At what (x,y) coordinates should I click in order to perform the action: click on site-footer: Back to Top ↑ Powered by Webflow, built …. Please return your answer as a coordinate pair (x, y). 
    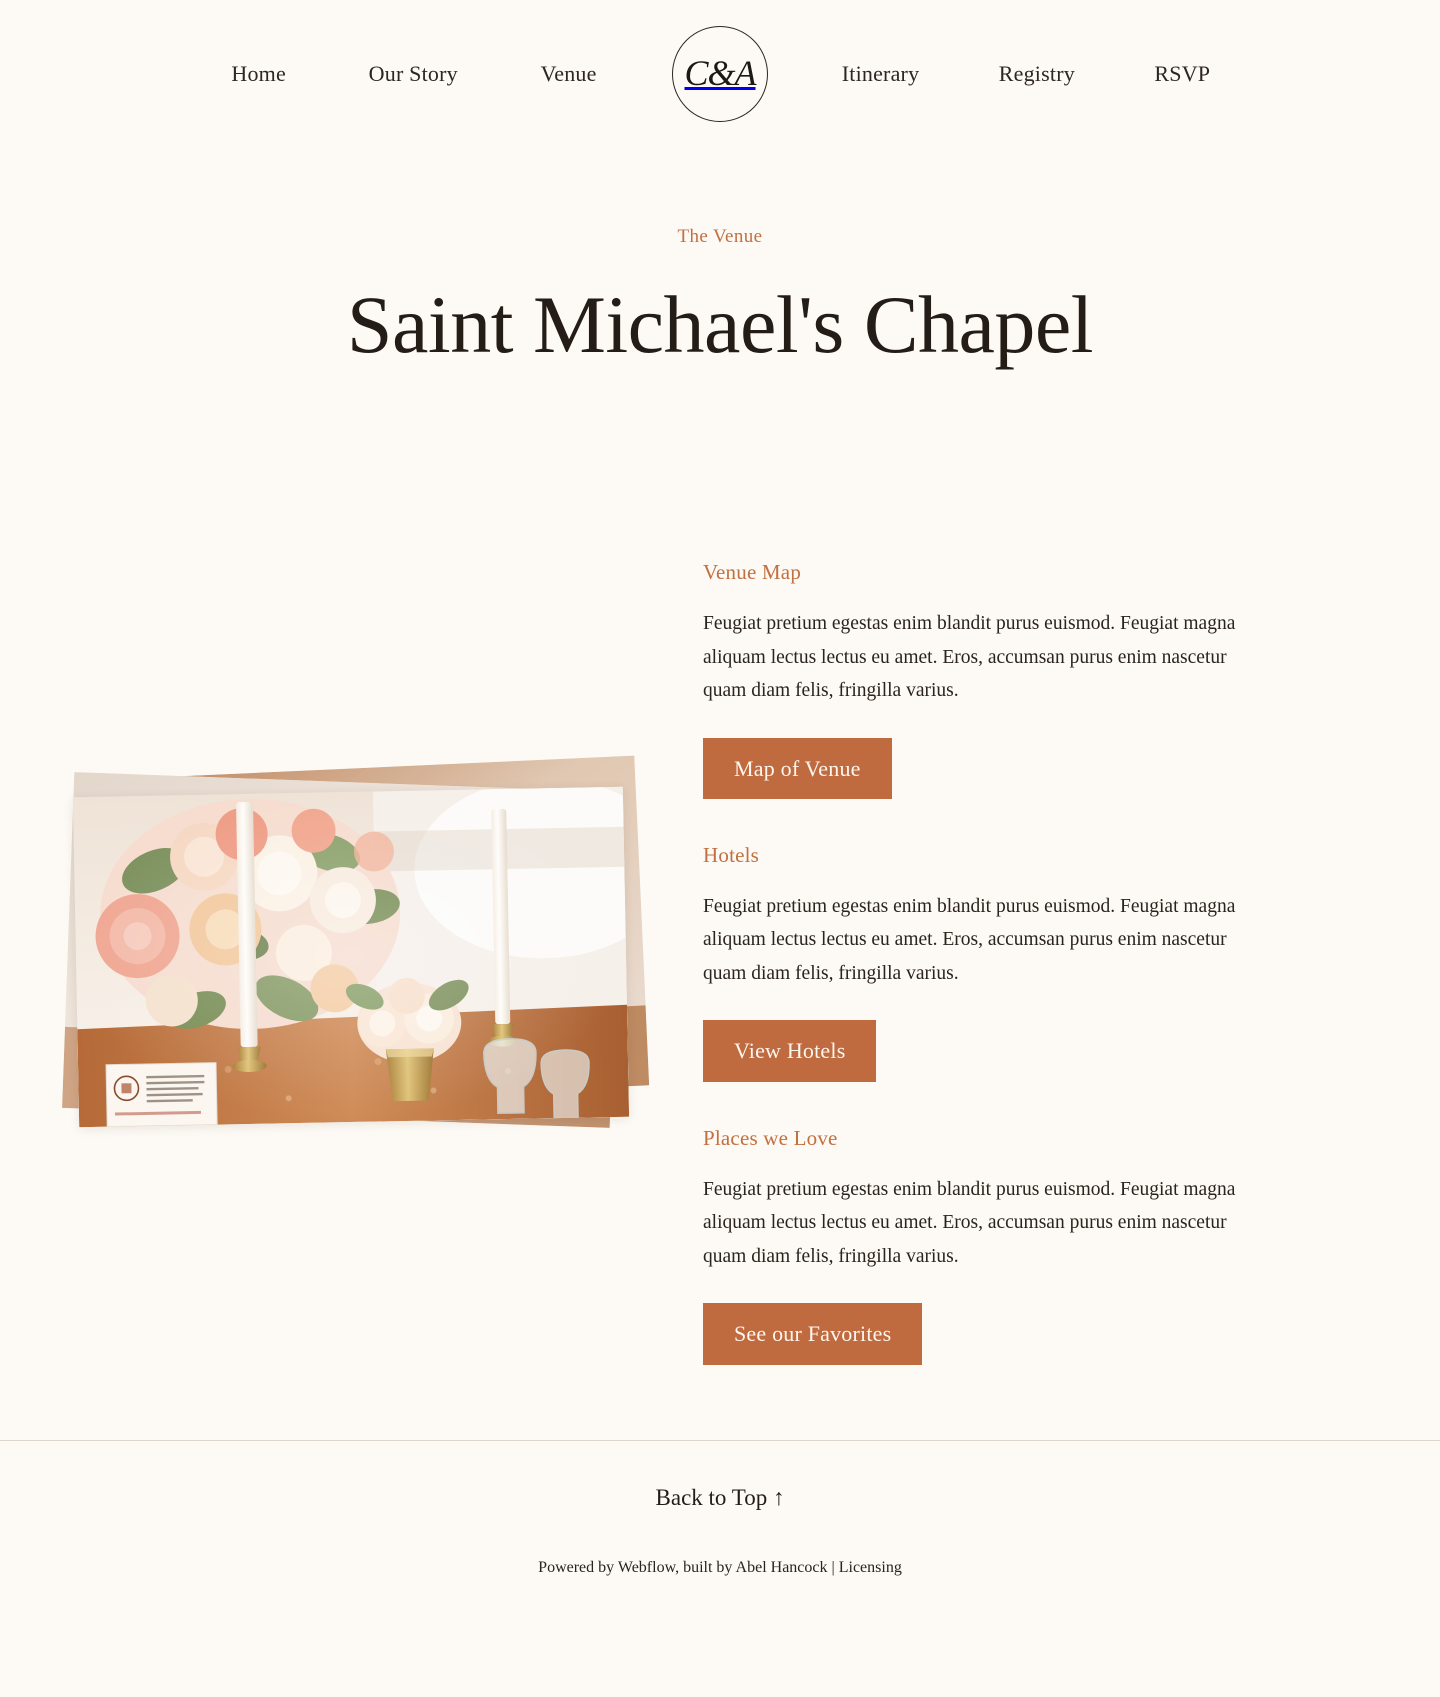
    Looking at the image, I should click on (720, 1509).